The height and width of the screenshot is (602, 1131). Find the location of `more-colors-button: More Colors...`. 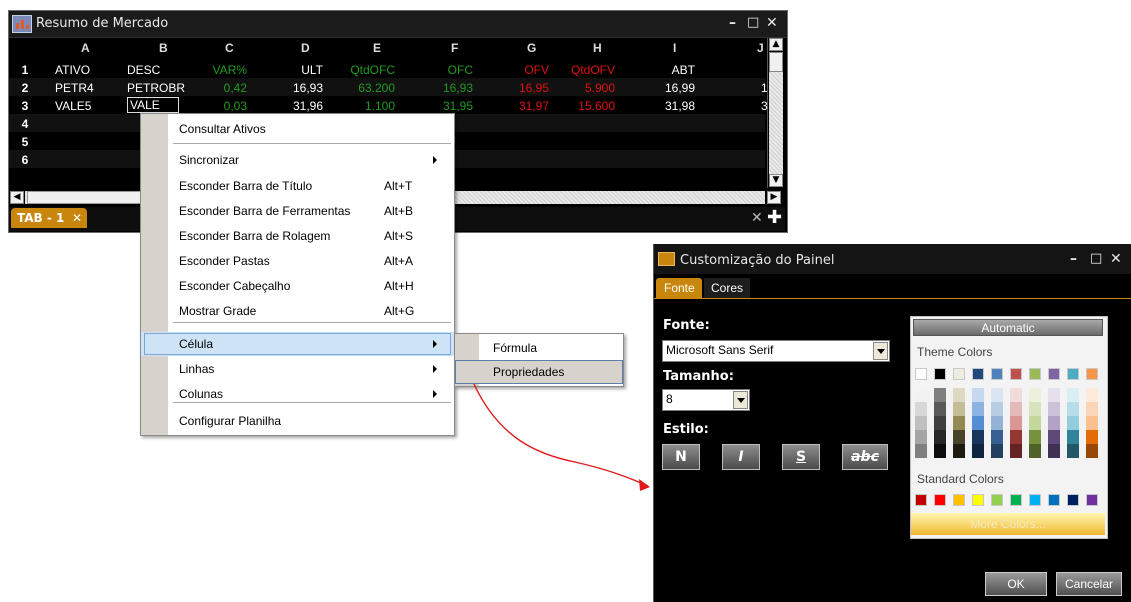

more-colors-button: More Colors... is located at coordinates (1008, 524).